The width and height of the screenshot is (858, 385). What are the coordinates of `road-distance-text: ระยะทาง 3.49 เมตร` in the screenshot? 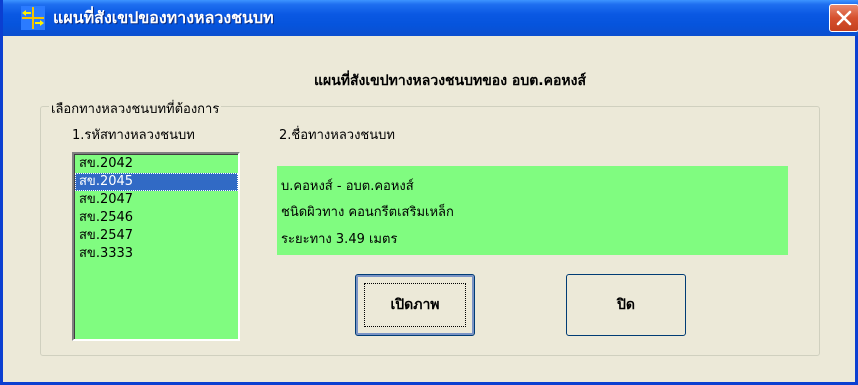 It's located at (339, 239).